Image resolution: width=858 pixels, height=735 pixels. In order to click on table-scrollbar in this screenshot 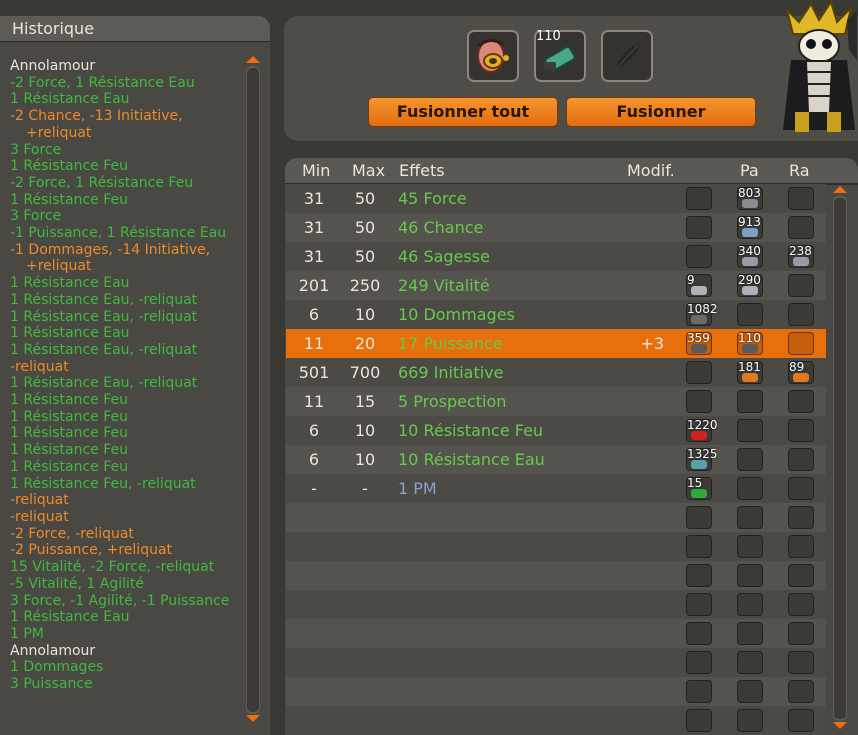, I will do `click(840, 458)`.